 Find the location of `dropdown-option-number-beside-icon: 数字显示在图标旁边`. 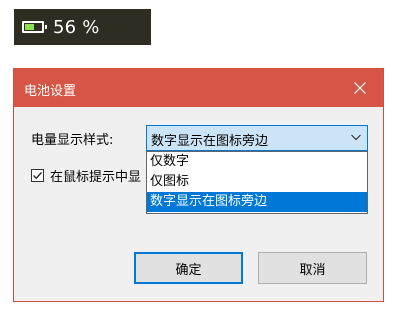

dropdown-option-number-beside-icon: 数字显示在图标旁边 is located at coordinates (257, 202).